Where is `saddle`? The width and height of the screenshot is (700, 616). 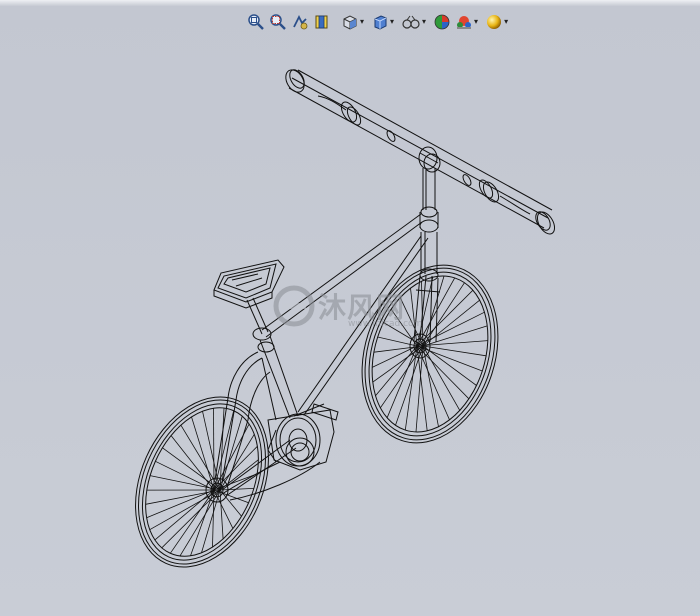 saddle is located at coordinates (249, 284).